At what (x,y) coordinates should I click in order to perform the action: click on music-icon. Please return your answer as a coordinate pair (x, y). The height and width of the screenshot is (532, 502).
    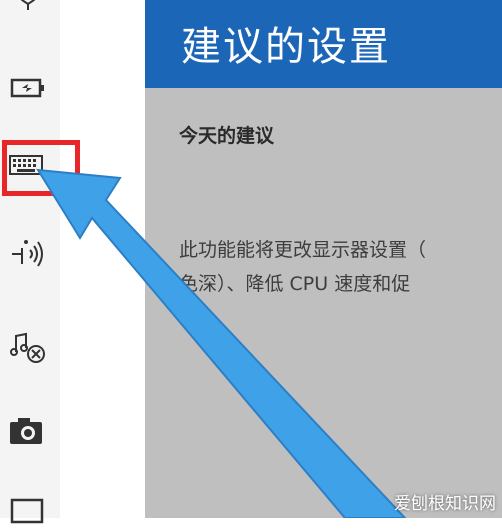
    Looking at the image, I should click on (28, 348).